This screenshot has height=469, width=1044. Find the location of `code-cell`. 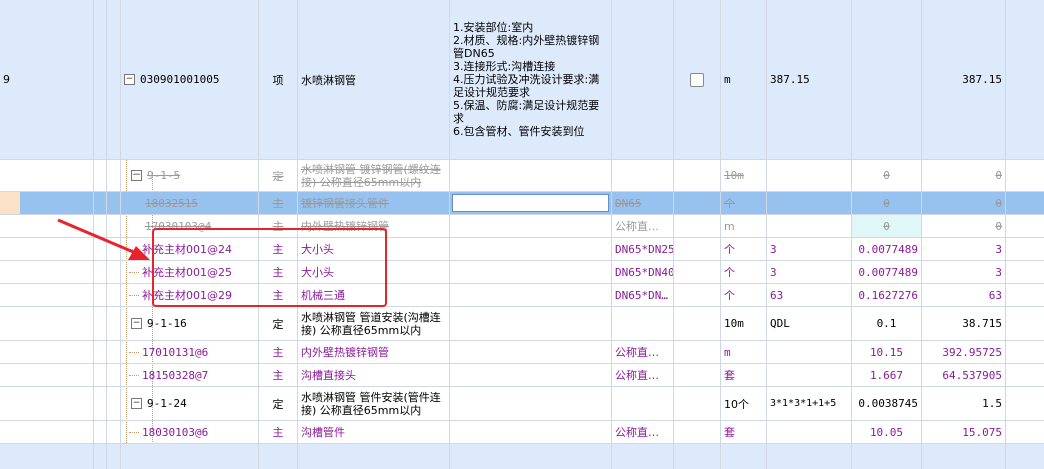

code-cell is located at coordinates (190, 456).